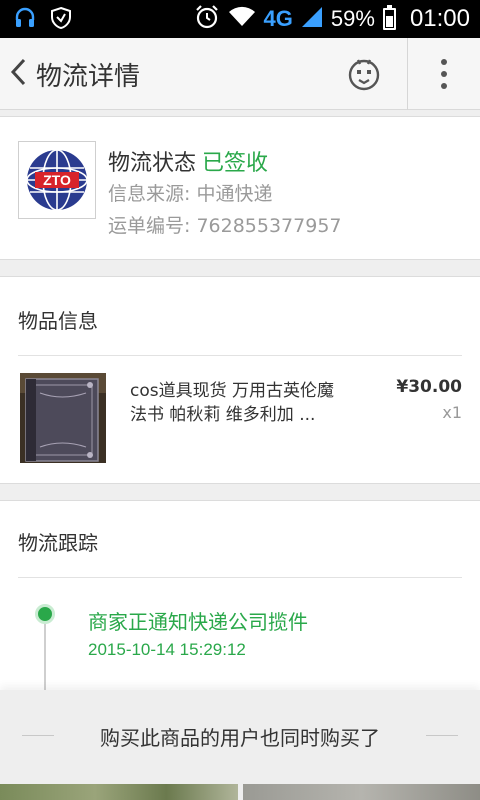 The width and height of the screenshot is (480, 800). What do you see at coordinates (452, 412) in the screenshot?
I see `product-quantity: x1` at bounding box center [452, 412].